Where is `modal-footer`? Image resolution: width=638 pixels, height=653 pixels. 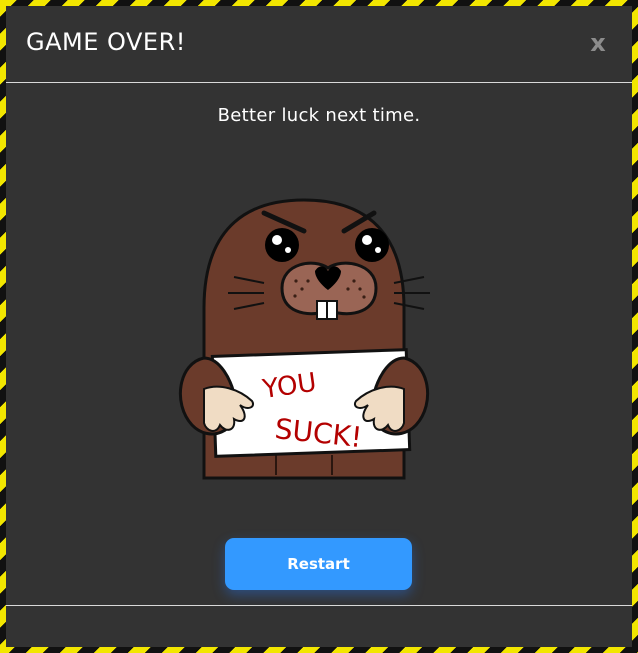 modal-footer is located at coordinates (319, 626).